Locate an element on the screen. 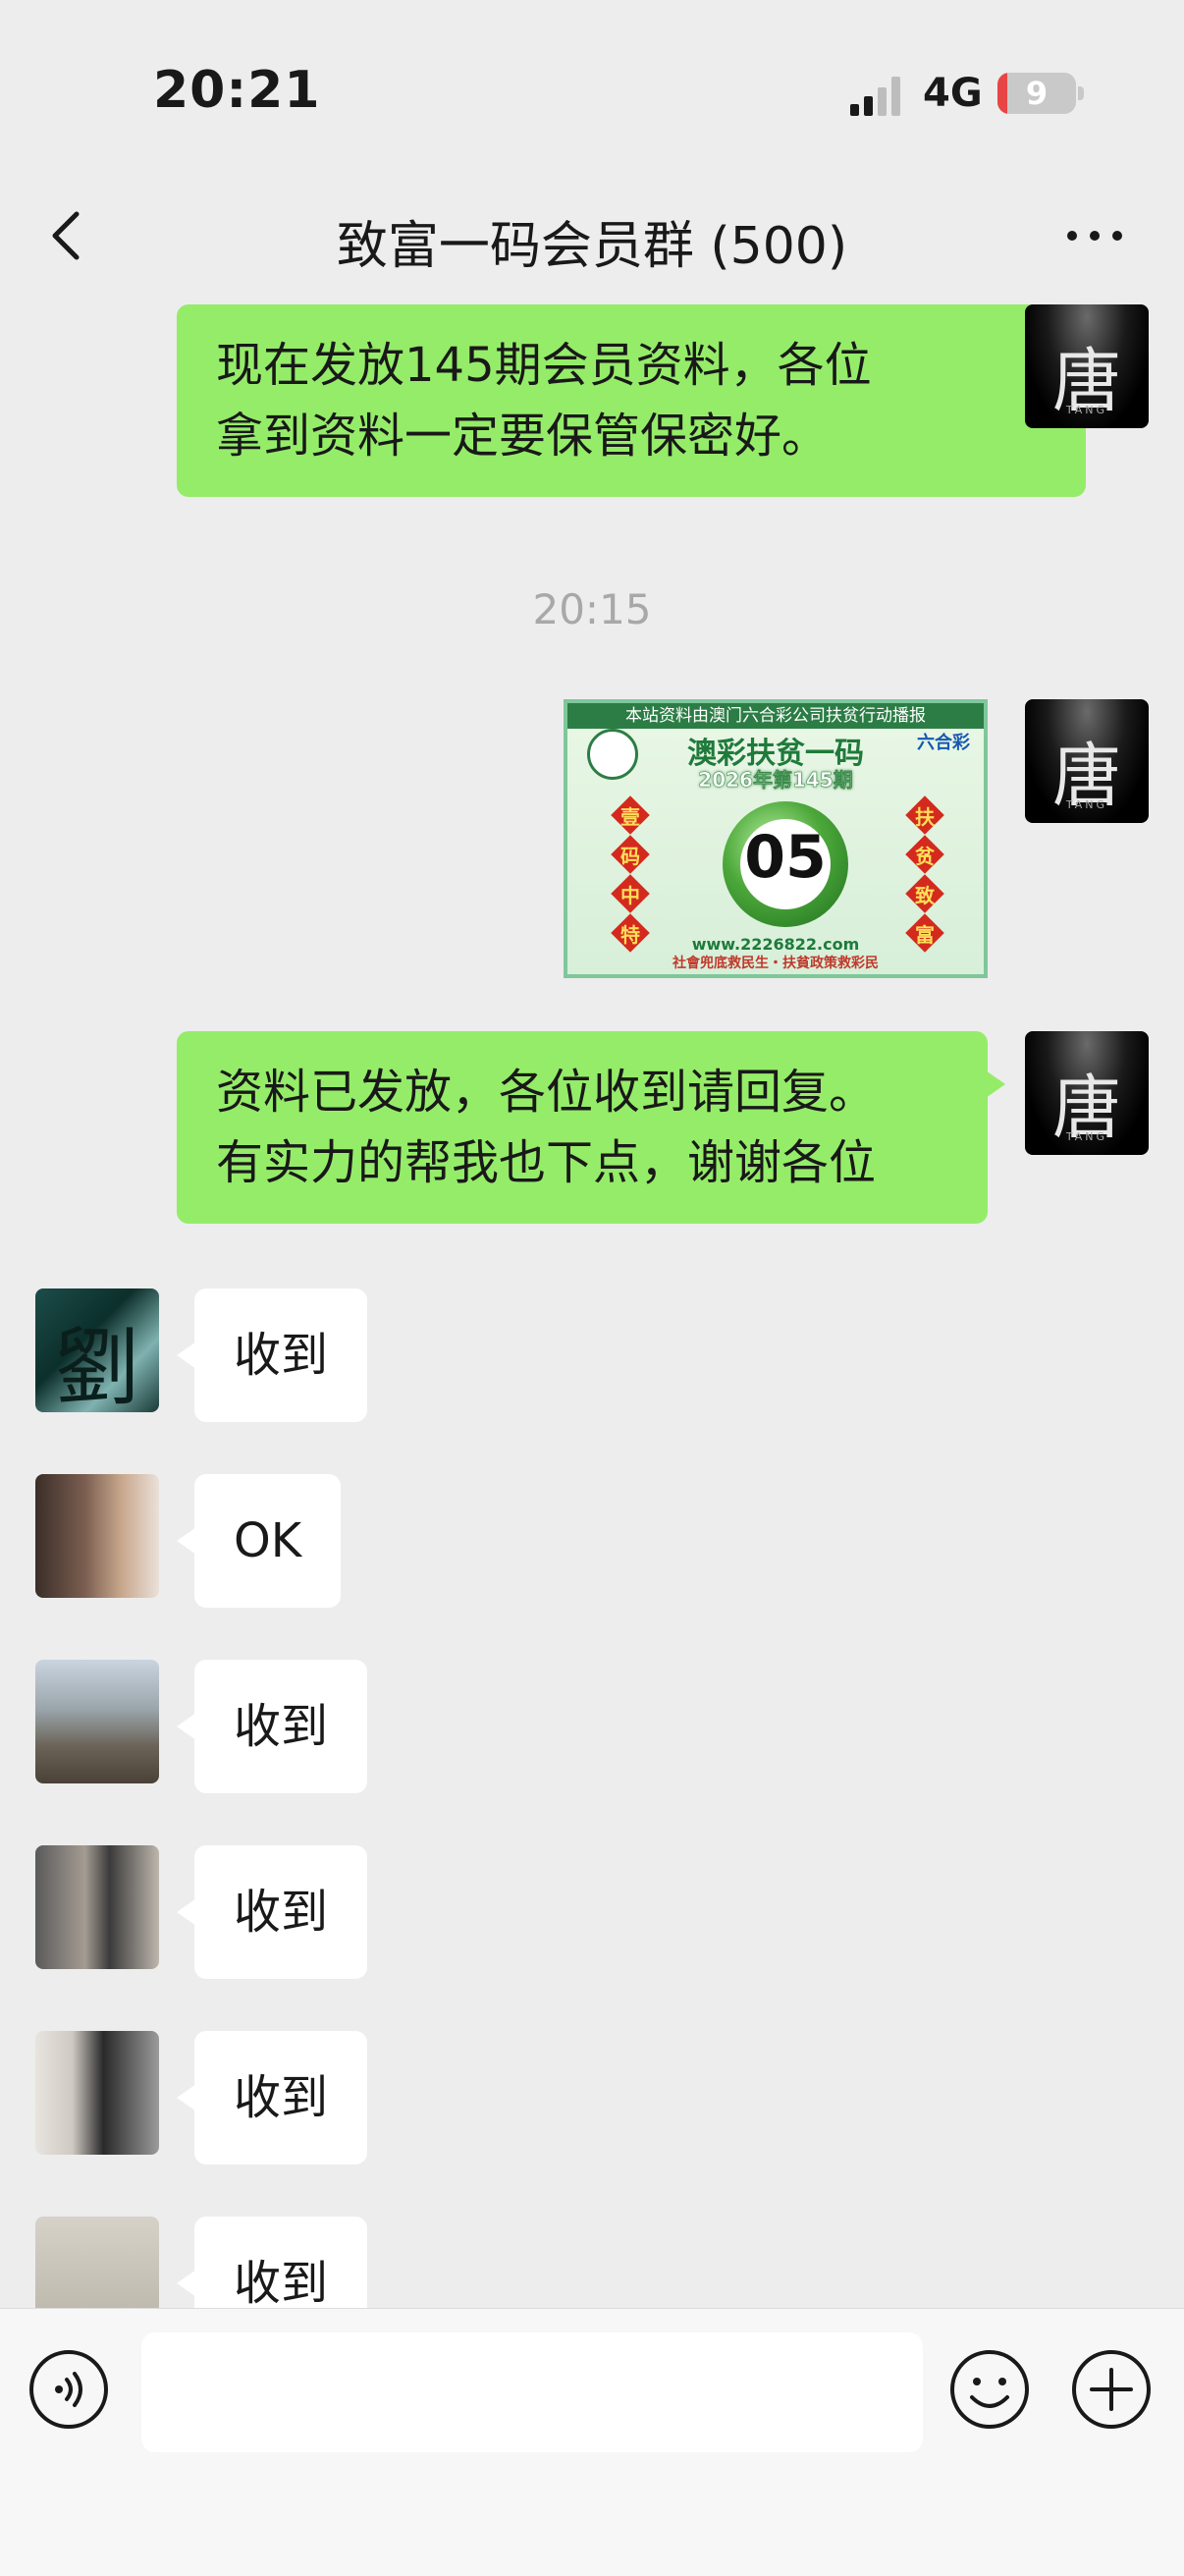 The height and width of the screenshot is (2576, 1184). time-separator: 20:15 is located at coordinates (592, 609).